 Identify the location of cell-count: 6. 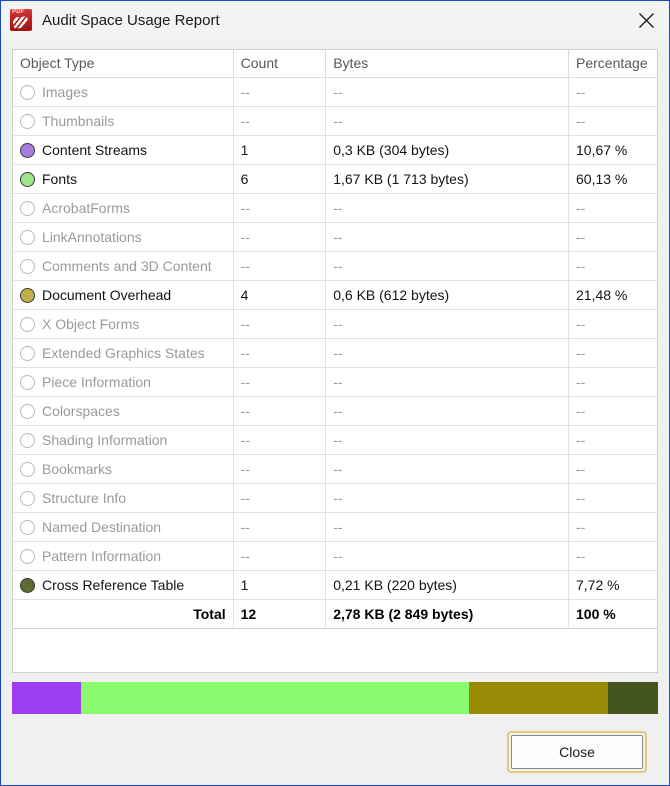
(280, 179).